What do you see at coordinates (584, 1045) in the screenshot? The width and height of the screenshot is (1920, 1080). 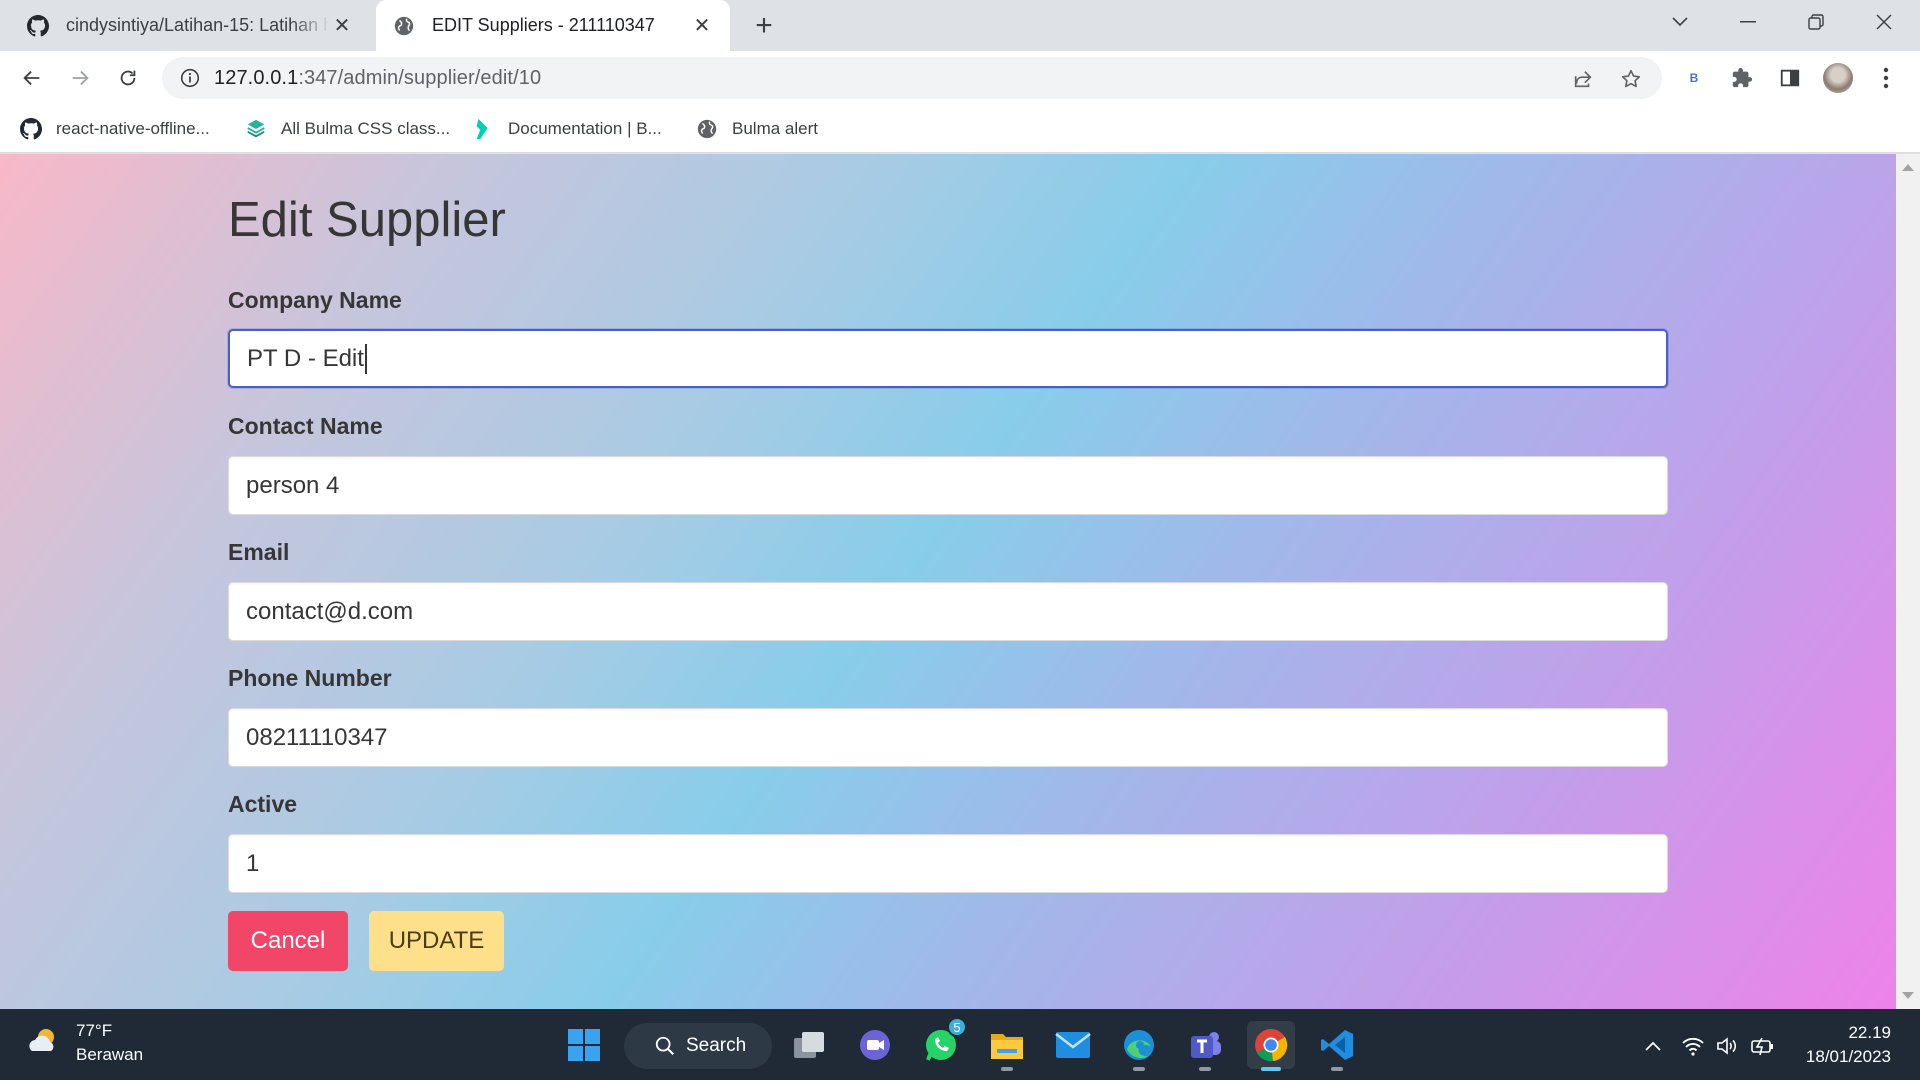 I see `start-button` at bounding box center [584, 1045].